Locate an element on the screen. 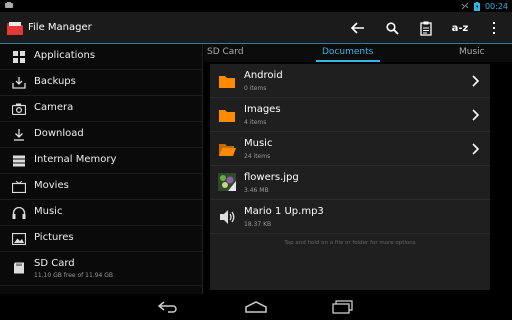 The image size is (512, 320). recent-apps-icon is located at coordinates (342, 307).